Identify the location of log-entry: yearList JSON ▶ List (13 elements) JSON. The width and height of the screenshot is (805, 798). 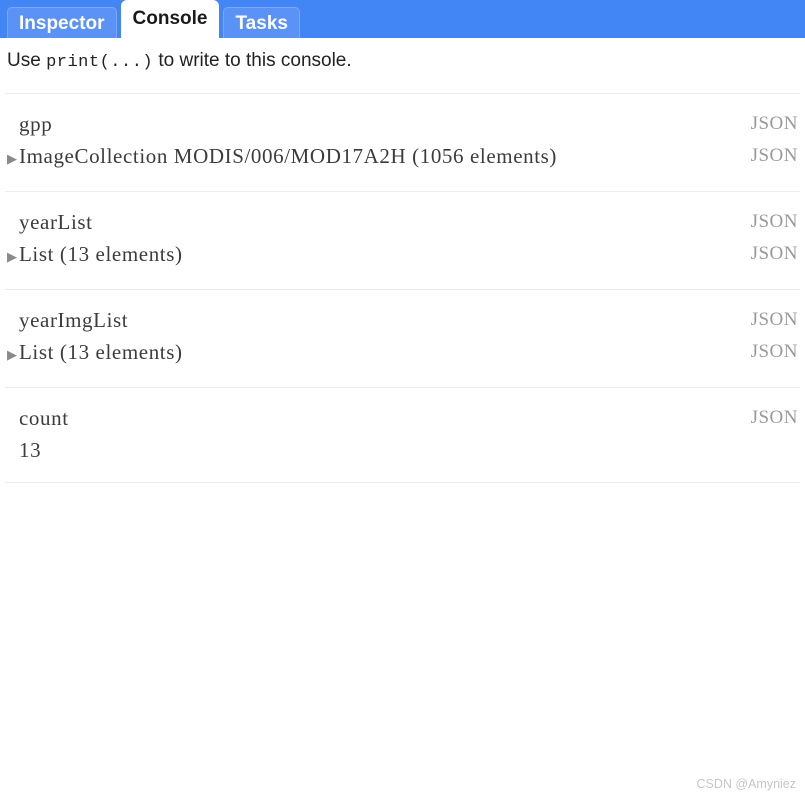
(402, 241).